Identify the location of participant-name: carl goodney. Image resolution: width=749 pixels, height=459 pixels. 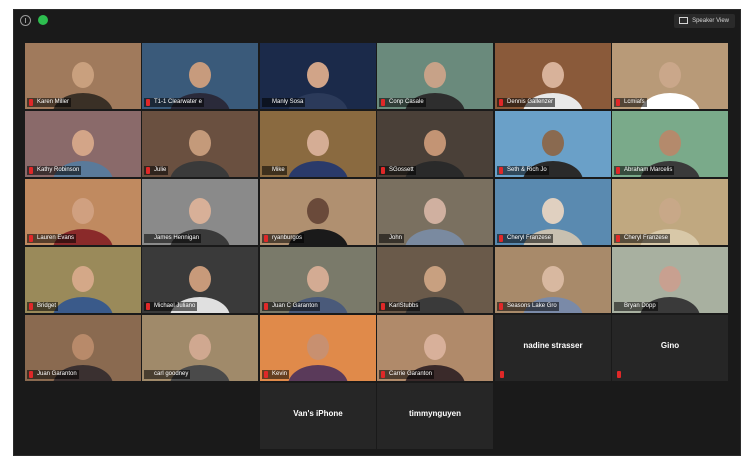
(171, 374).